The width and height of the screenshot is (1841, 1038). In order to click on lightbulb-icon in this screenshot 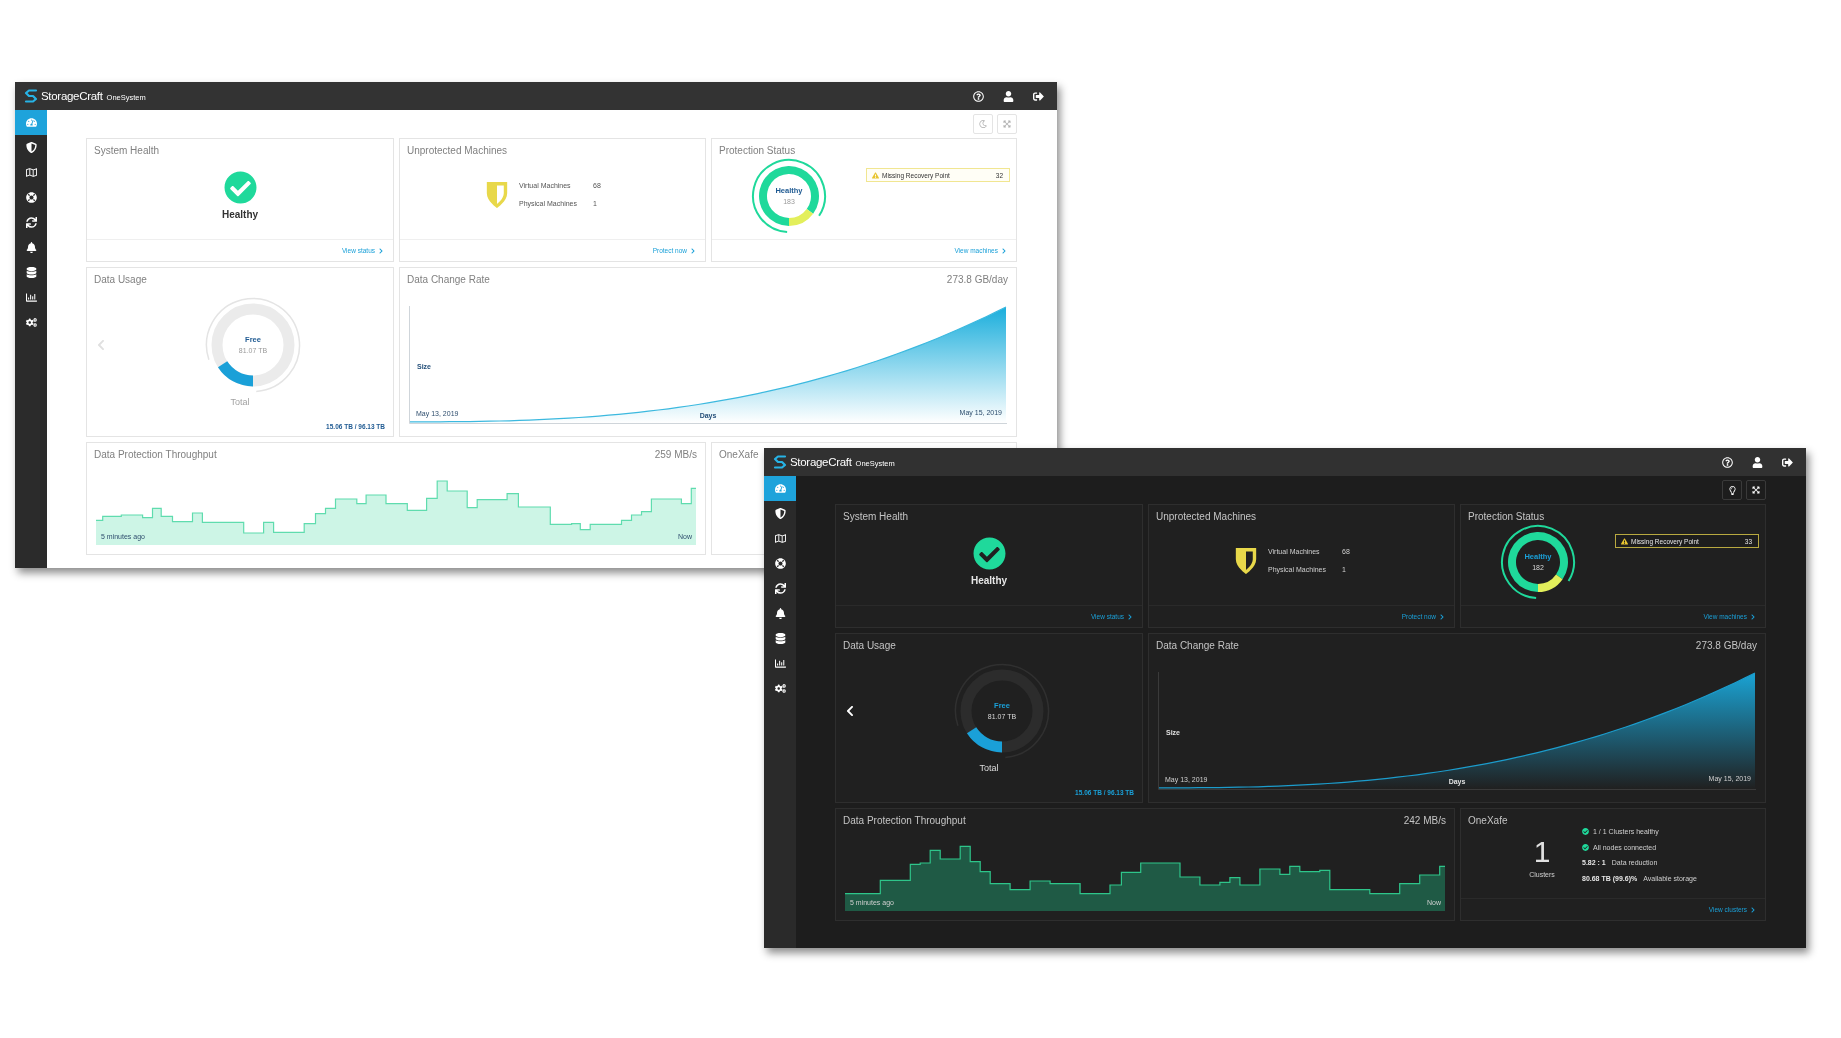, I will do `click(1732, 490)`.